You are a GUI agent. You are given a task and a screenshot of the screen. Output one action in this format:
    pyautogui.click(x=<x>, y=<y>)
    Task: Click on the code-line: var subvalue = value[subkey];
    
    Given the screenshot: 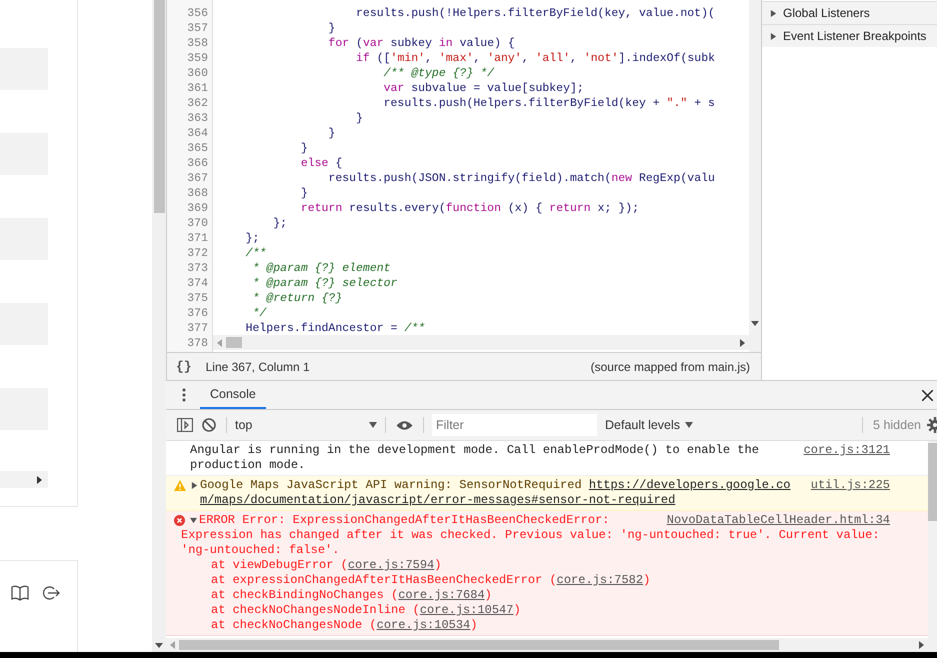 What is the action you would take?
    pyautogui.click(x=483, y=88)
    